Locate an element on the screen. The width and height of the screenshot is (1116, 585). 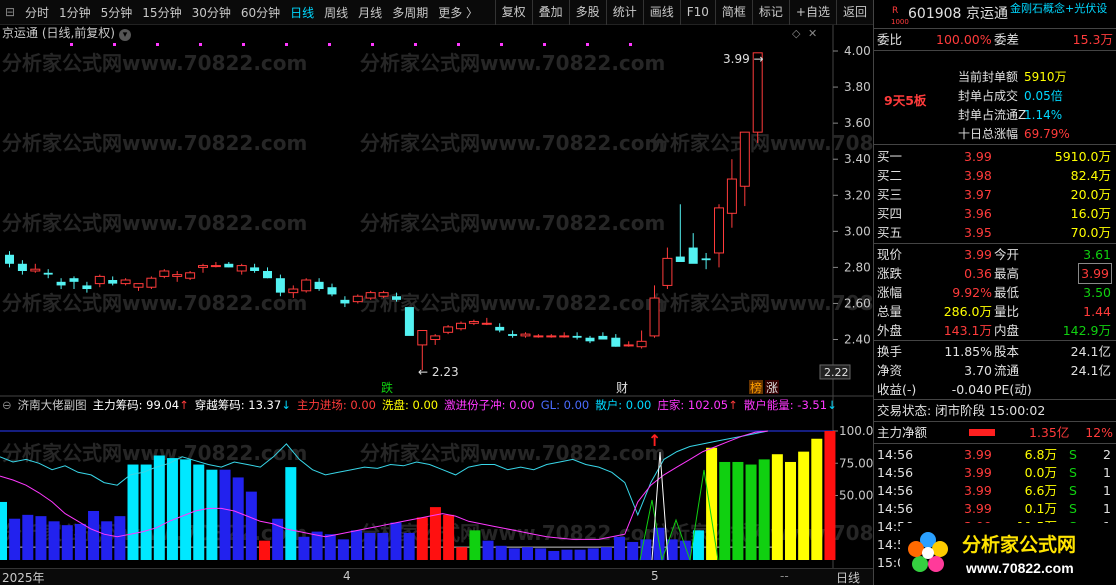
diamond-icon: ◇ is located at coordinates (796, 33).